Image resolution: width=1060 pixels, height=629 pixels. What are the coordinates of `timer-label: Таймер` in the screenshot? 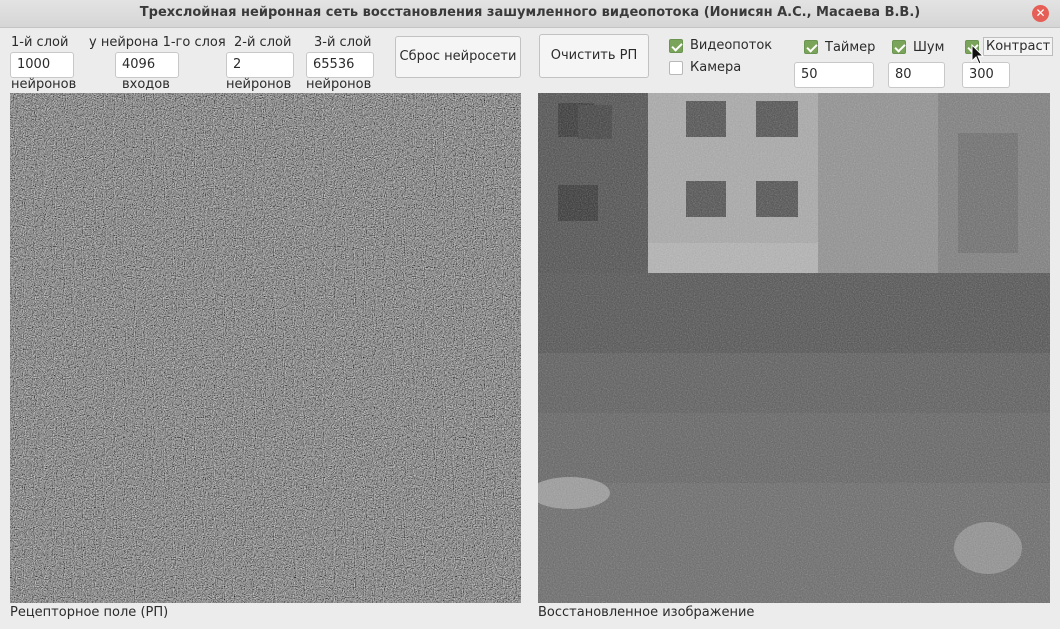 It's located at (850, 47).